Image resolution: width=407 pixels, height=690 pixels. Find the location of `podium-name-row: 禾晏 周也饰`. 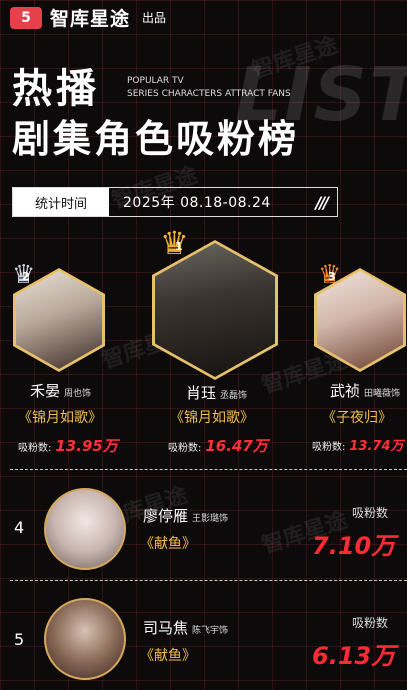

podium-name-row: 禾晏 周也饰 is located at coordinates (60, 390).